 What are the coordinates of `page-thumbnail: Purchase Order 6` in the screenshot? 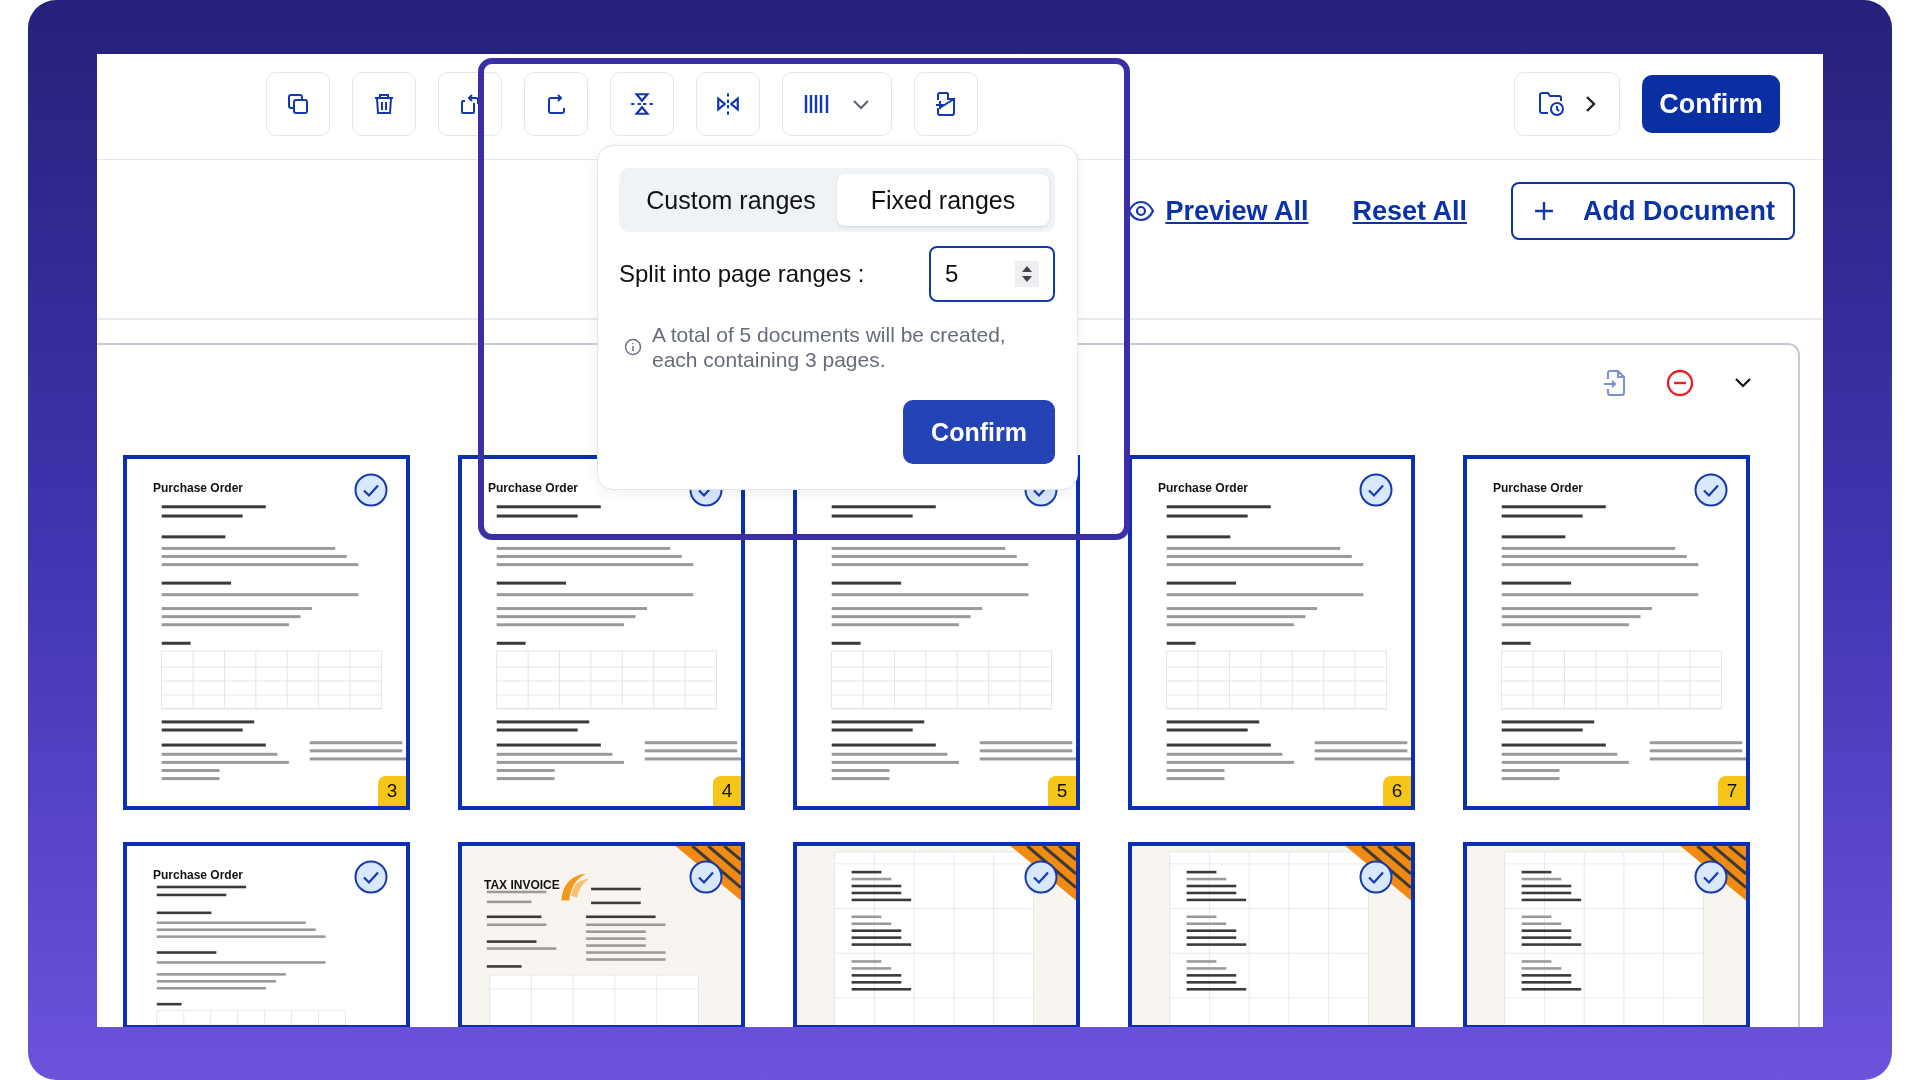 It's located at (1271, 632).